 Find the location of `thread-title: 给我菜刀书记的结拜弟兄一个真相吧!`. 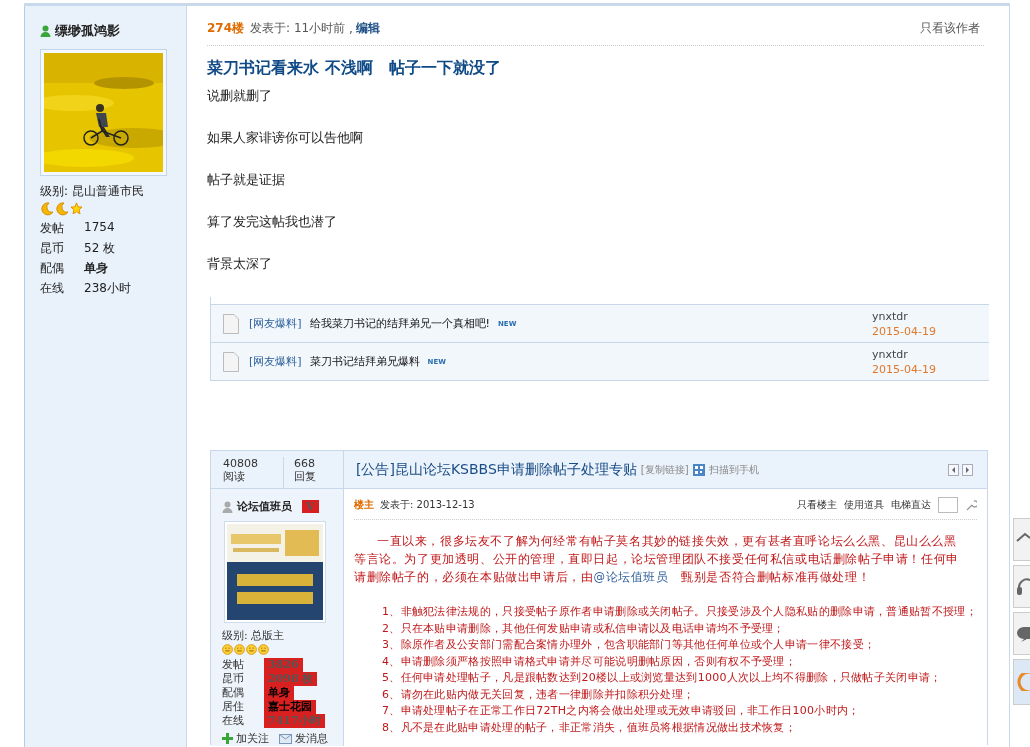

thread-title: 给我菜刀书记的结拜弟兄一个真相吧! is located at coordinates (399, 323).